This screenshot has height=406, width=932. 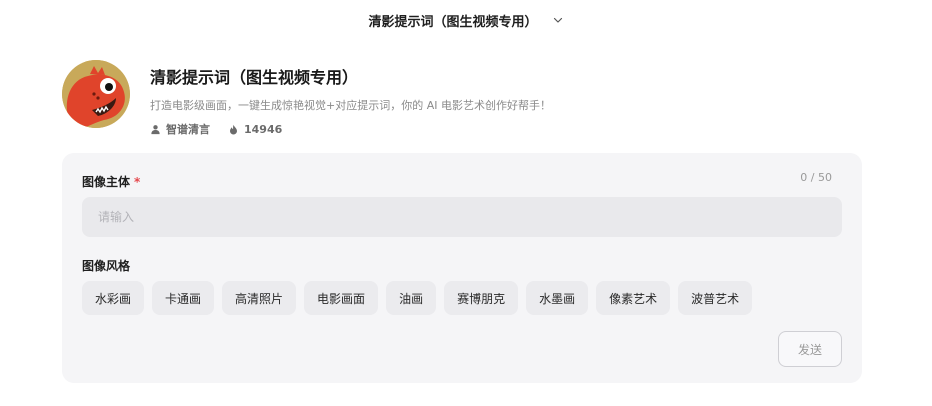 What do you see at coordinates (481, 298) in the screenshot?
I see `style-chip: 赛博朋克` at bounding box center [481, 298].